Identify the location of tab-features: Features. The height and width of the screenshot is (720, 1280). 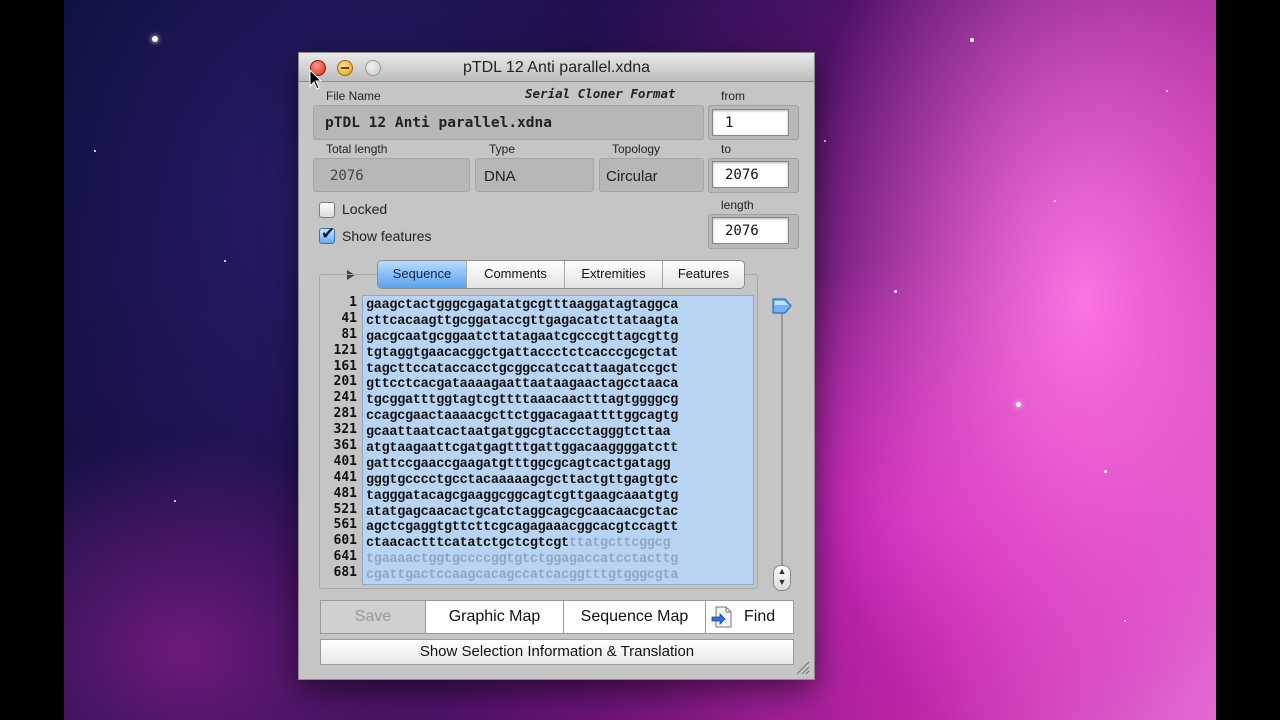
(703, 274).